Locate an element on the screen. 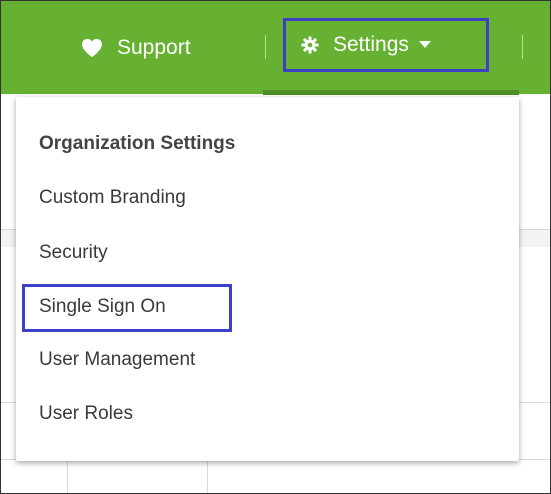  heart-icon is located at coordinates (92, 48).